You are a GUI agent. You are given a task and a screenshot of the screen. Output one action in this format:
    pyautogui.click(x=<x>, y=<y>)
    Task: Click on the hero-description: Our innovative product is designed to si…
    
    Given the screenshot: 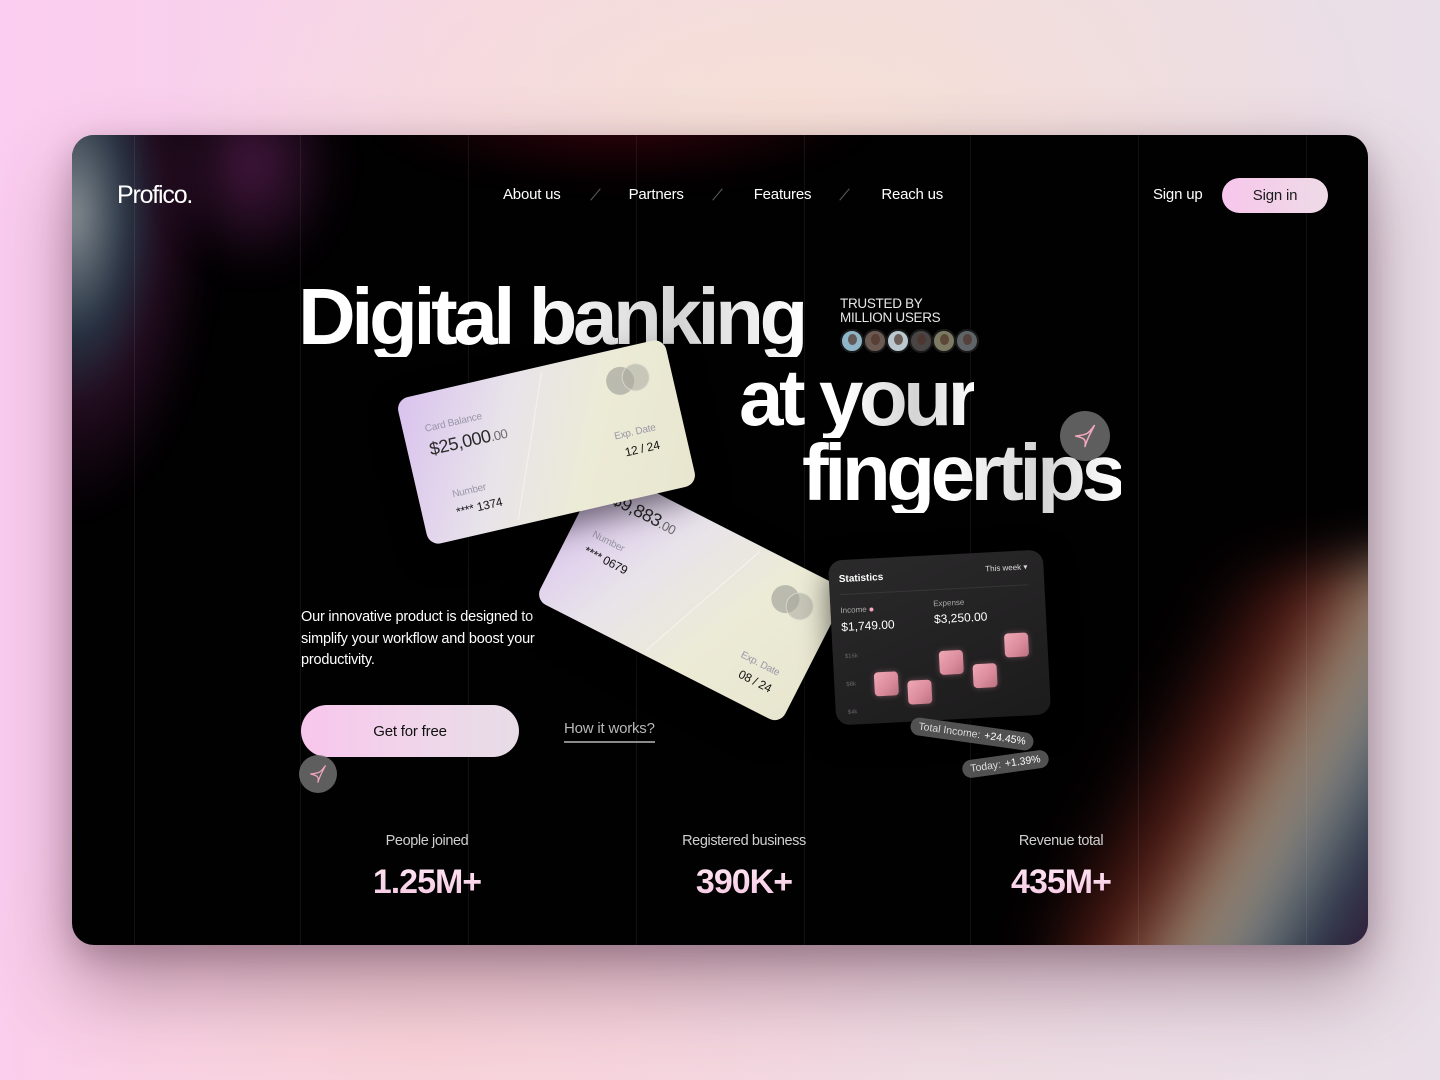 What is the action you would take?
    pyautogui.click(x=418, y=638)
    